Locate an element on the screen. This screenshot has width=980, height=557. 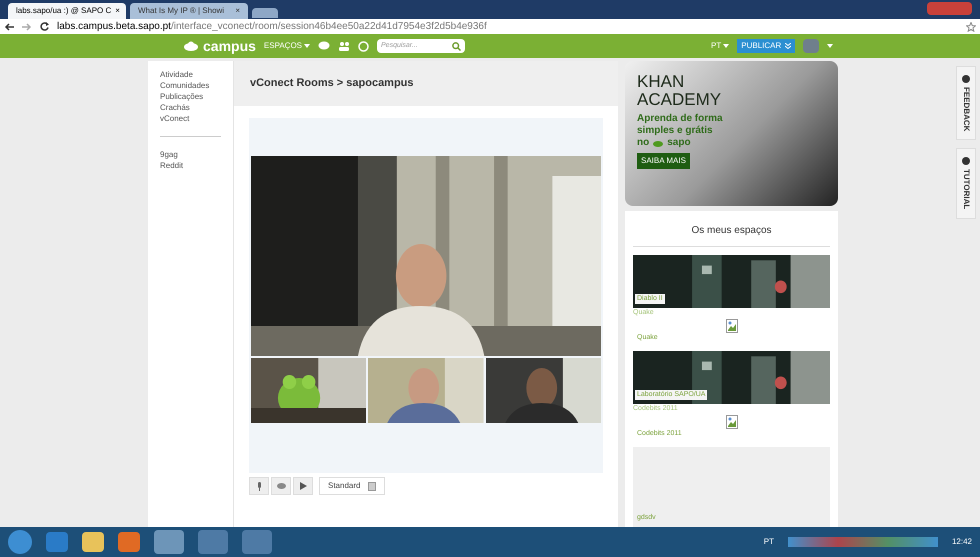
cloud-icon is located at coordinates (191, 46).